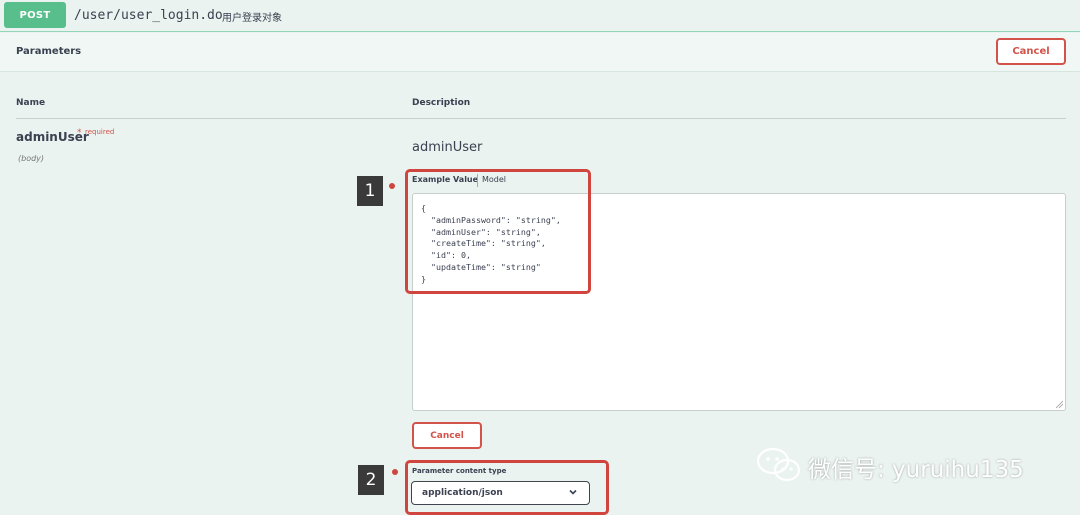  What do you see at coordinates (252, 18) in the screenshot?
I see `operation-summary: 用户登录对象` at bounding box center [252, 18].